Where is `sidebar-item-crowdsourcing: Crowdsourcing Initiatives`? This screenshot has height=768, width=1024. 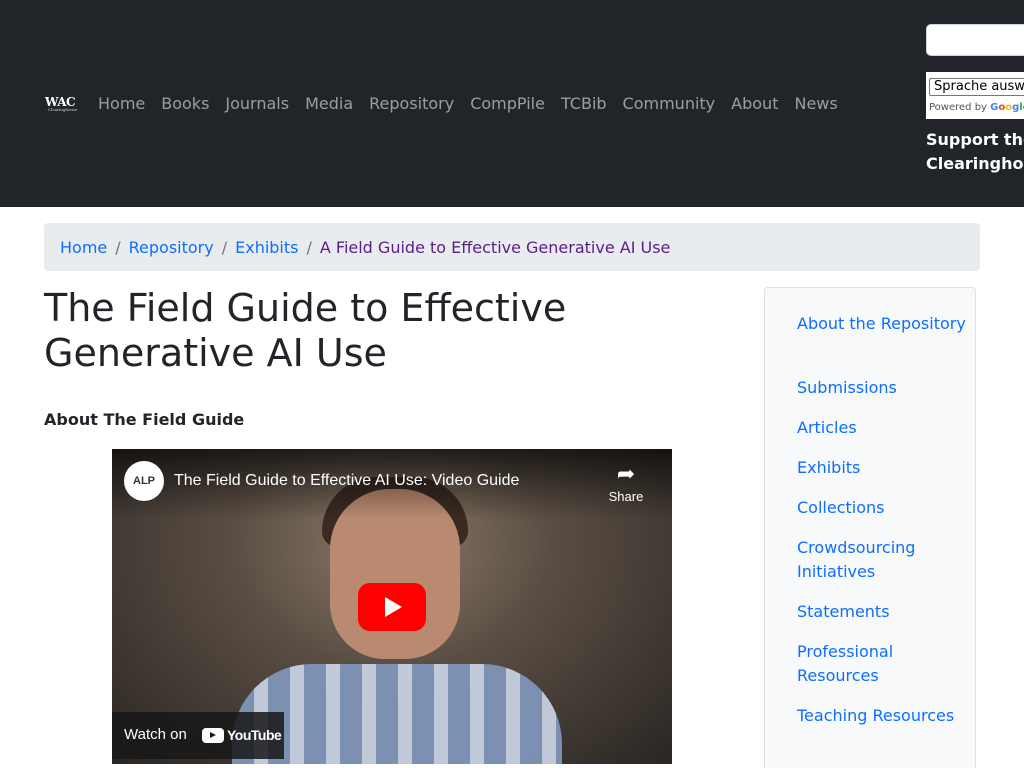
sidebar-item-crowdsourcing: Crowdsourcing Initiatives is located at coordinates (882, 560).